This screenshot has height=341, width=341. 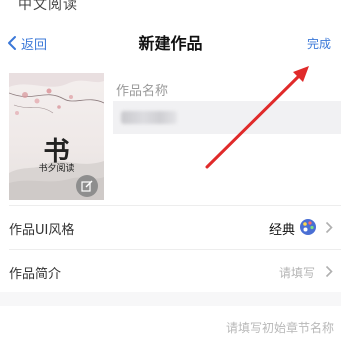 I want to click on ui-style-row: 作品UI风格 经典, so click(x=170, y=227).